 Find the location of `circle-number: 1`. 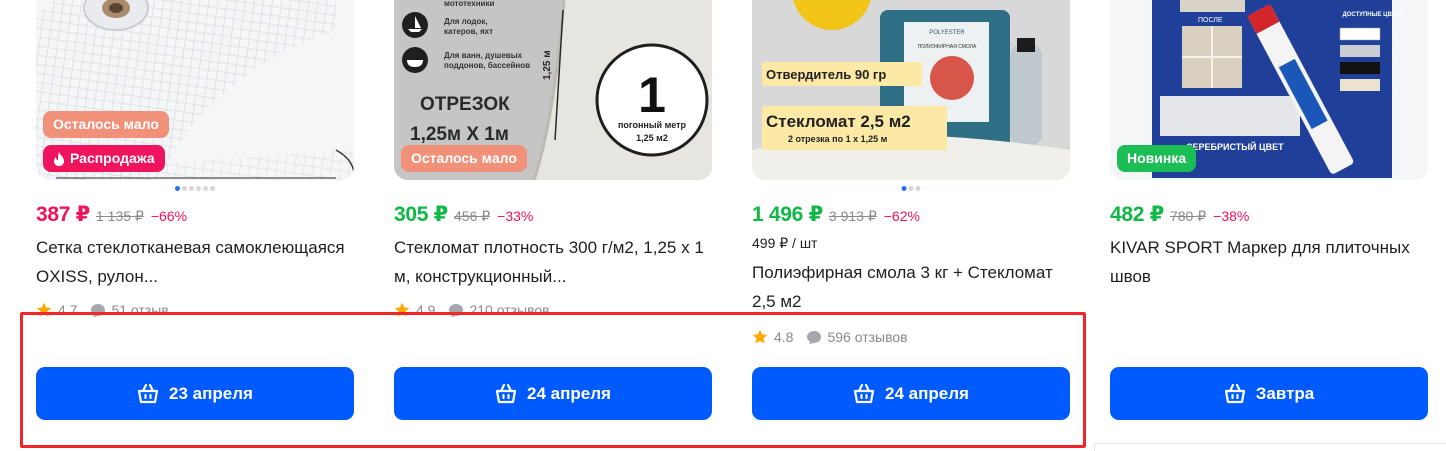

circle-number: 1 is located at coordinates (652, 95).